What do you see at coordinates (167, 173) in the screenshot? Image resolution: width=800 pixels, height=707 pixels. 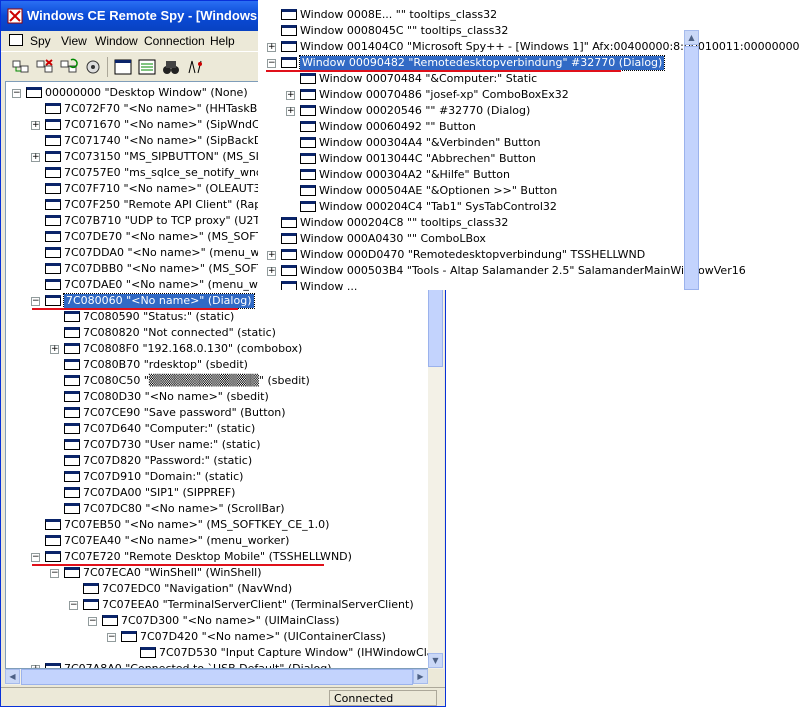 I see `window-node-label: 7C0757E0 "ms_sqlce_se_notify_wndp` at bounding box center [167, 173].